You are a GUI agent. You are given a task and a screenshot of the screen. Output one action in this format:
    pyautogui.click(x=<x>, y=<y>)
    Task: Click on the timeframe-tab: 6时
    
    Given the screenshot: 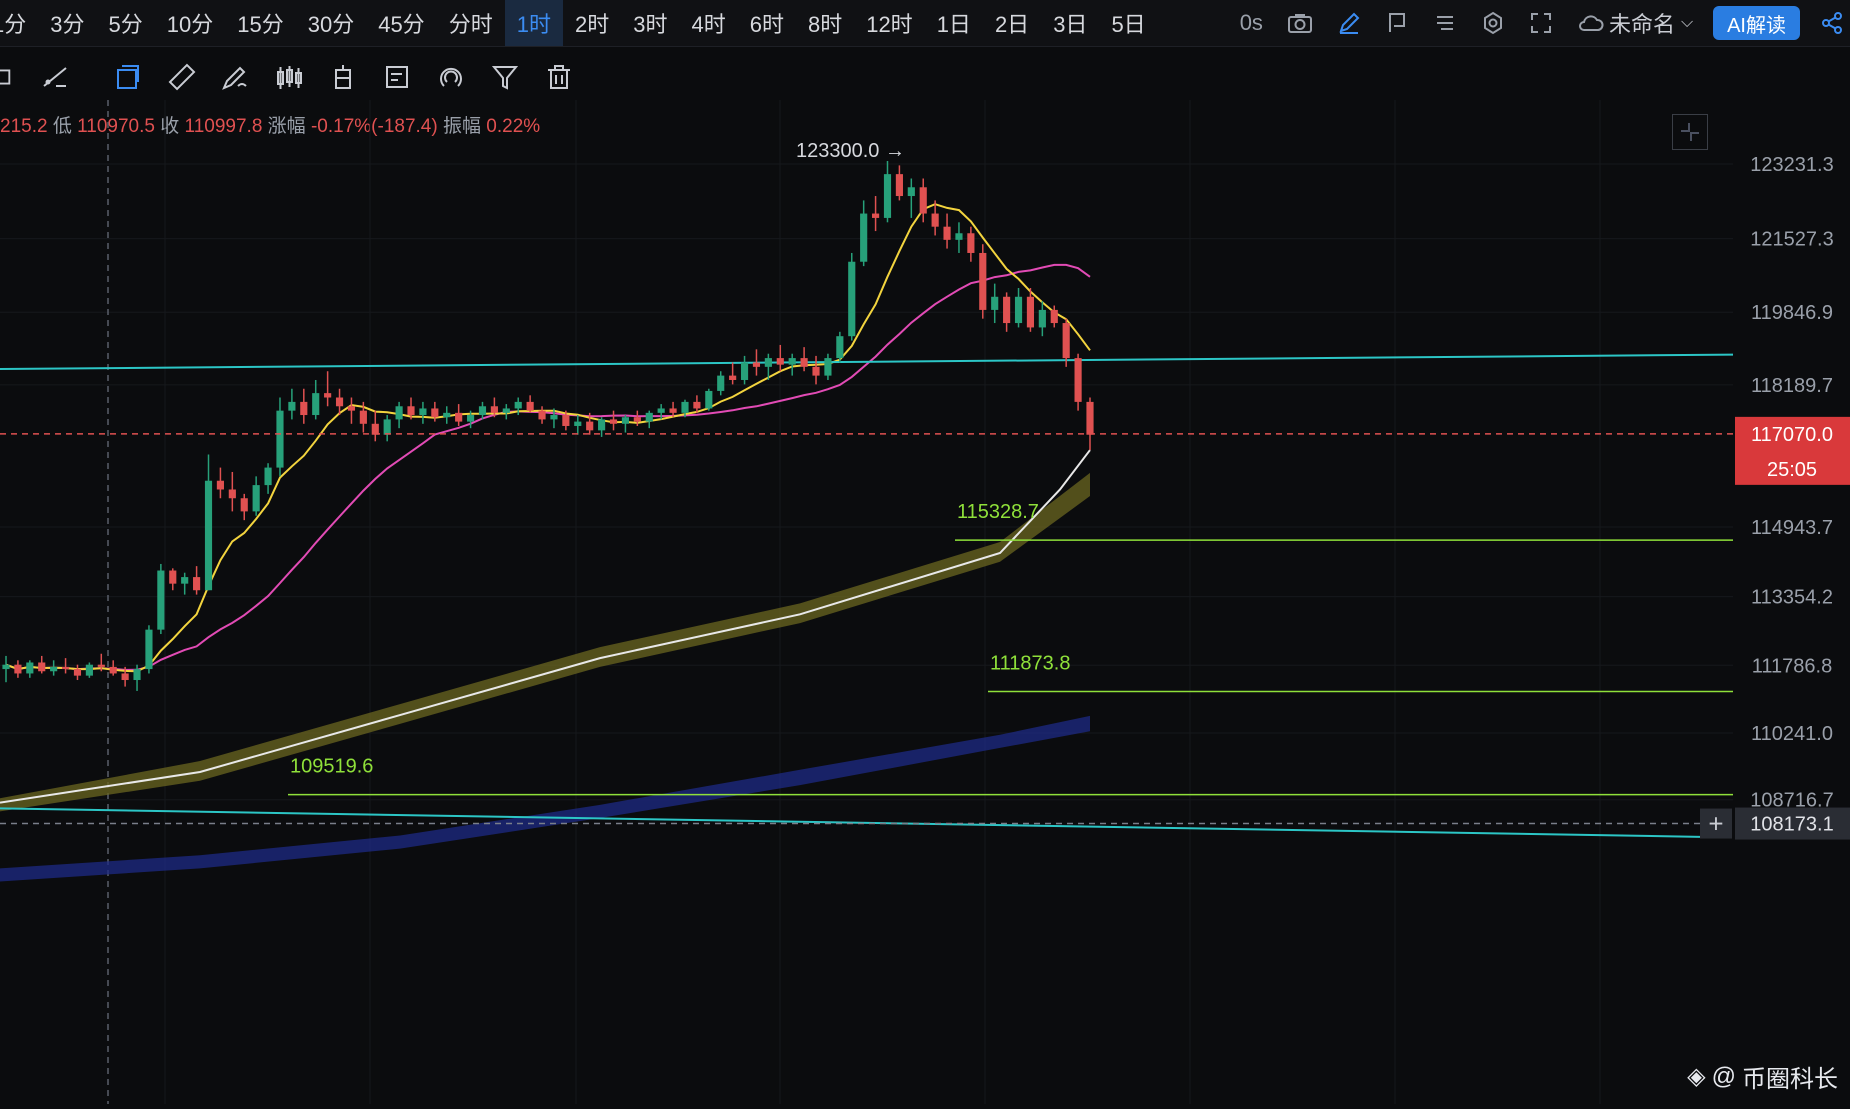 What is the action you would take?
    pyautogui.click(x=767, y=23)
    